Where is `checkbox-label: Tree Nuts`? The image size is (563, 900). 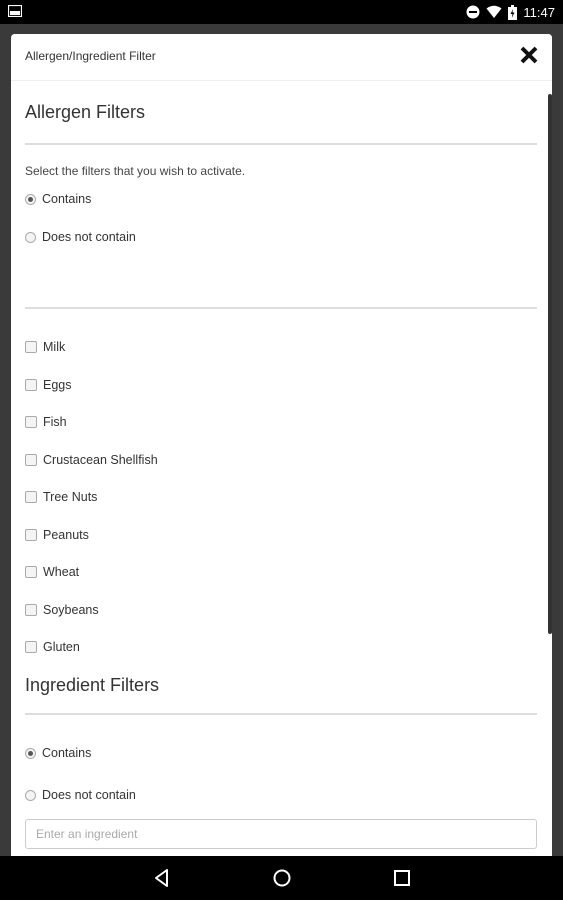
checkbox-label: Tree Nuts is located at coordinates (70, 497).